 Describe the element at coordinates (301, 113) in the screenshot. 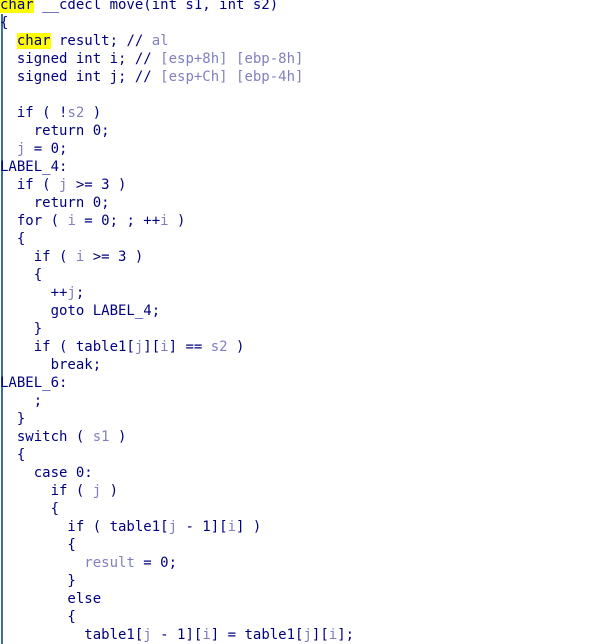

I see `line-if-not-s2: if ( !s2 )` at that location.